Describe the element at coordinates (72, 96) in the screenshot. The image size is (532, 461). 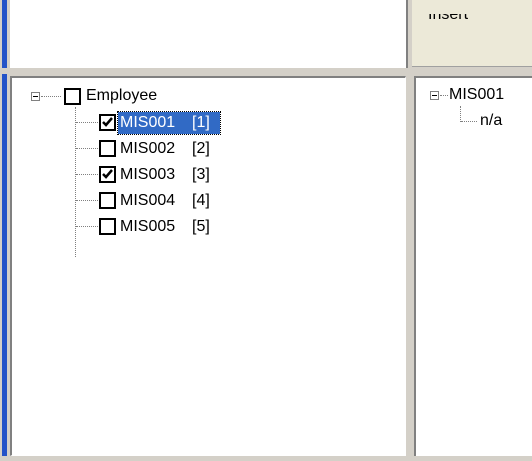
I see `employee-checkbox` at that location.